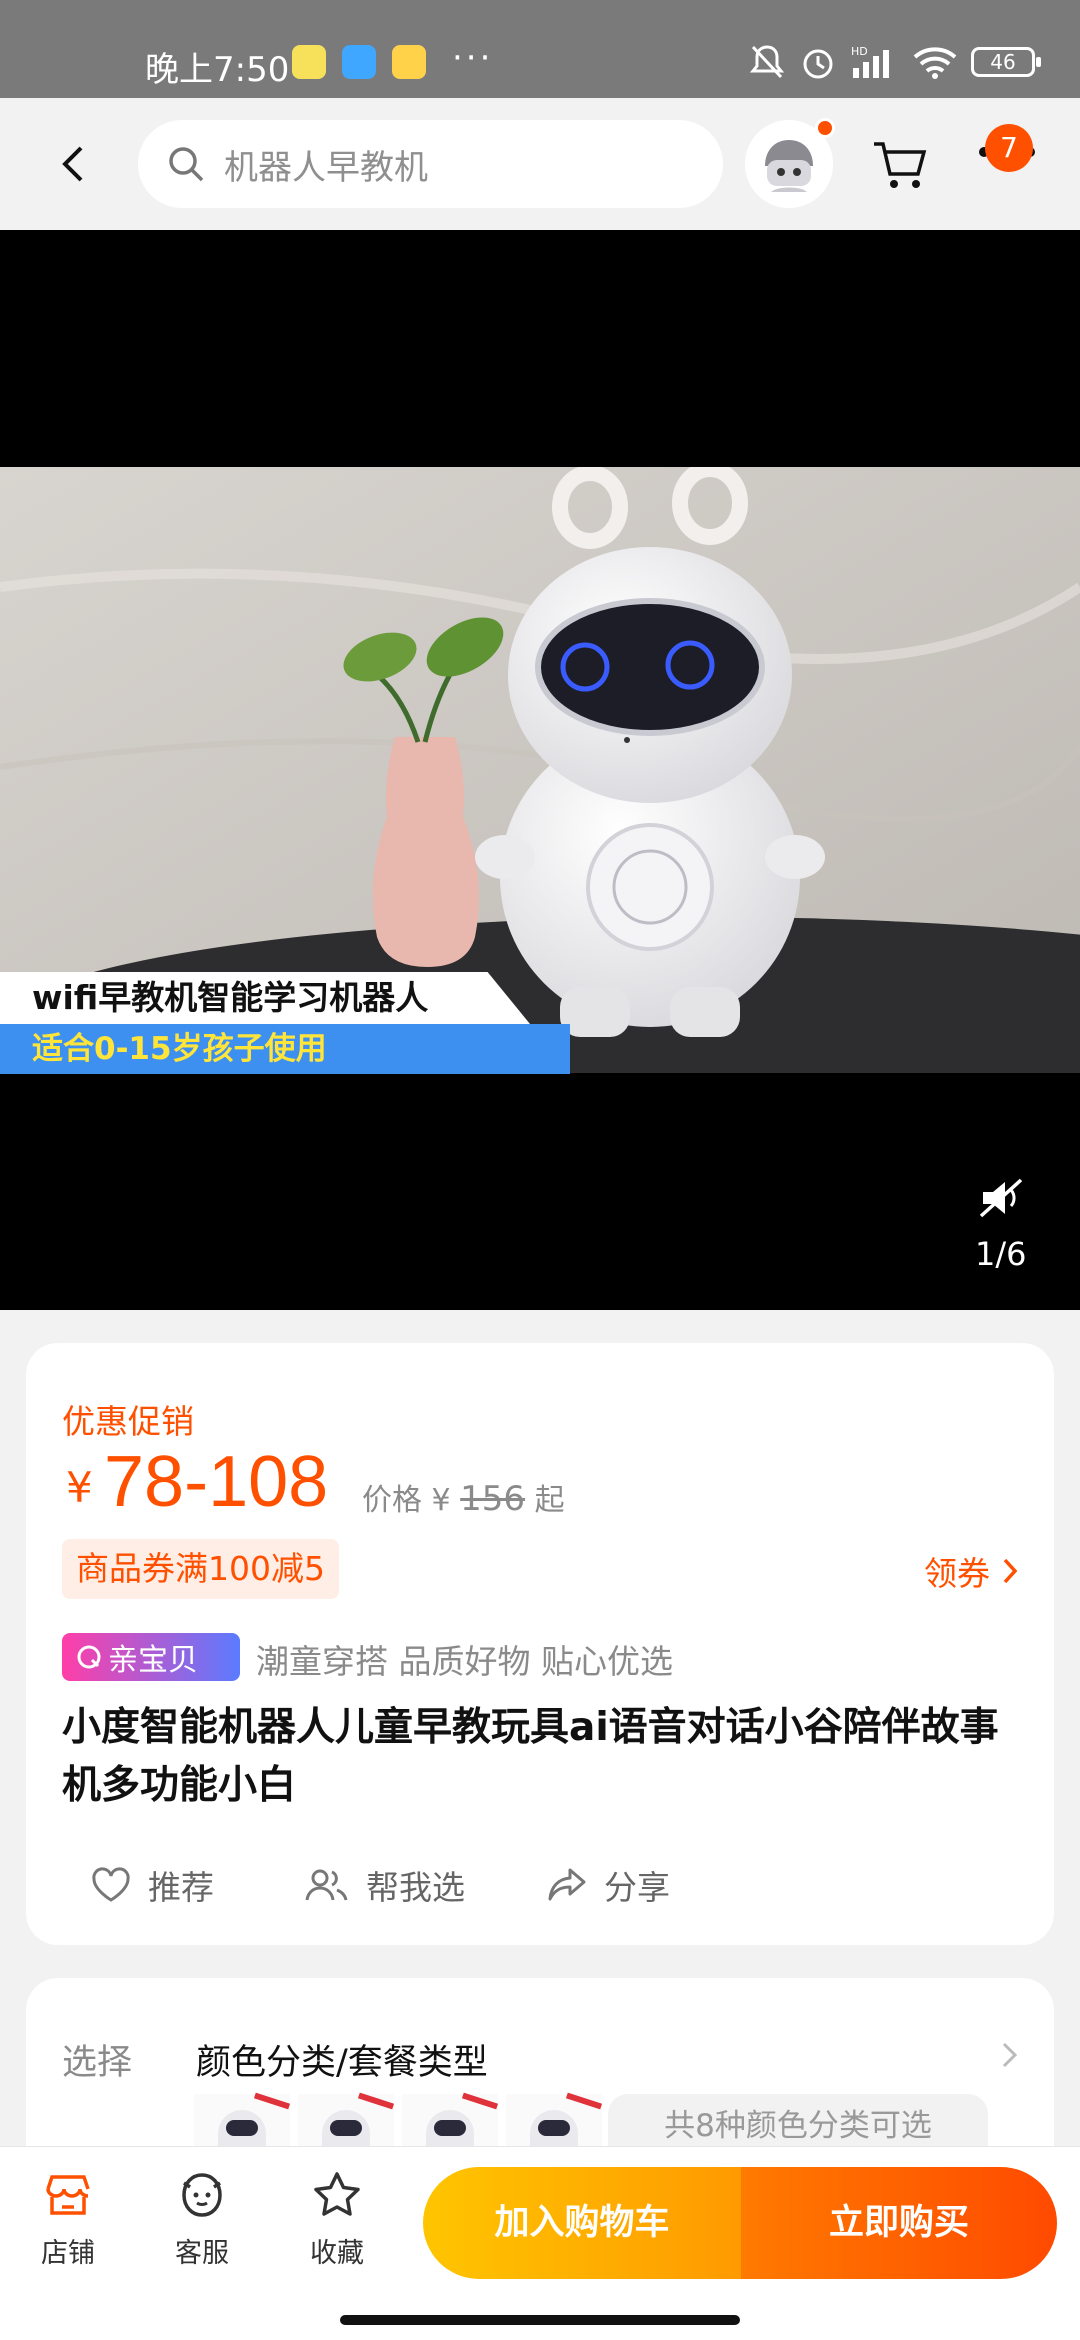 This screenshot has width=1080, height=2340. I want to click on status-indicators: HD 46, so click(895, 62).